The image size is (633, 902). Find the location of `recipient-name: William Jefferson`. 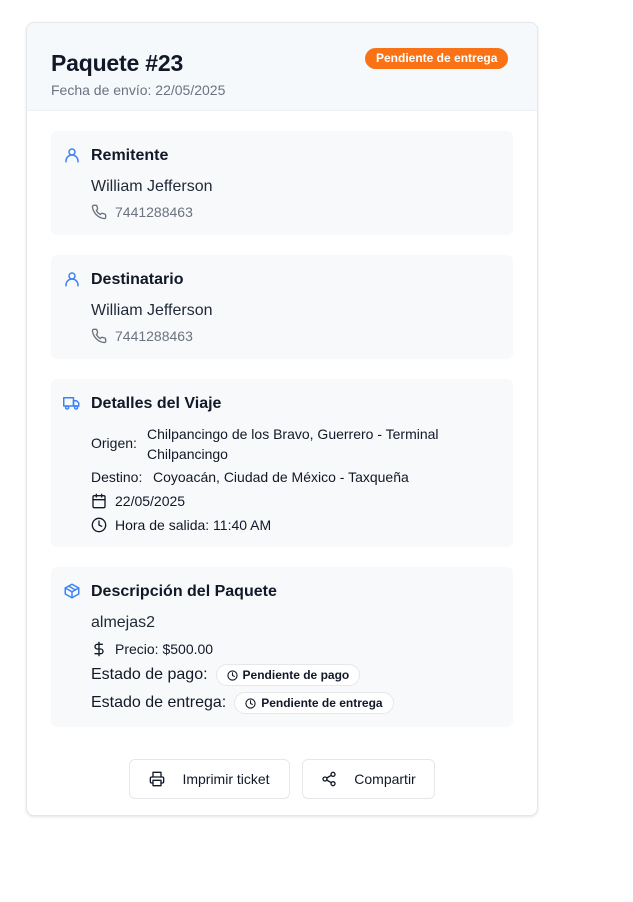

recipient-name: William Jefferson is located at coordinates (152, 310).